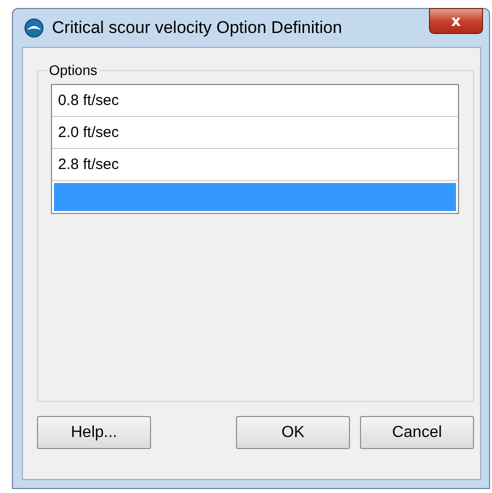  I want to click on list-row: 0.8 ft/sec, so click(255, 101).